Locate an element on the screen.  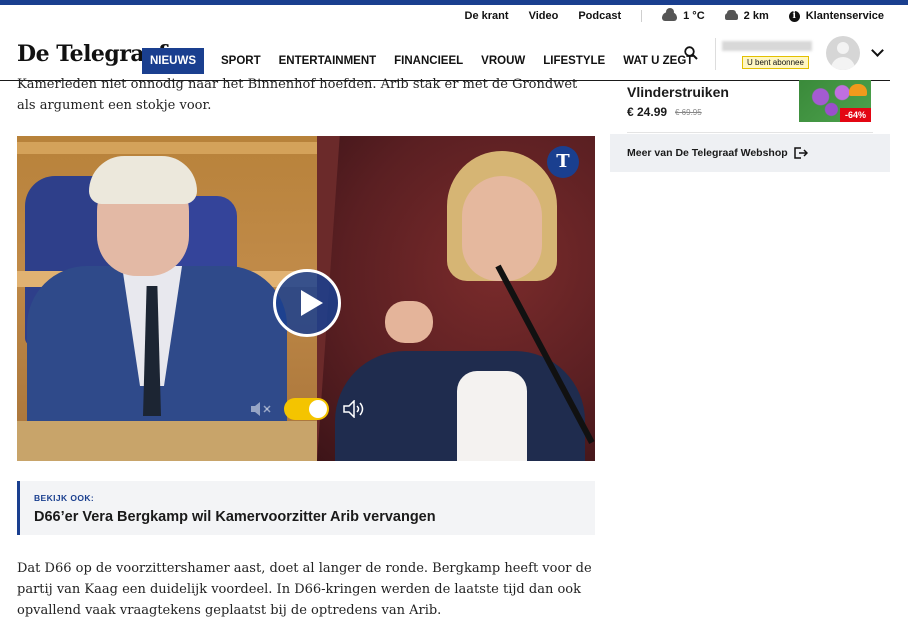
cloud-icon is located at coordinates (670, 14).